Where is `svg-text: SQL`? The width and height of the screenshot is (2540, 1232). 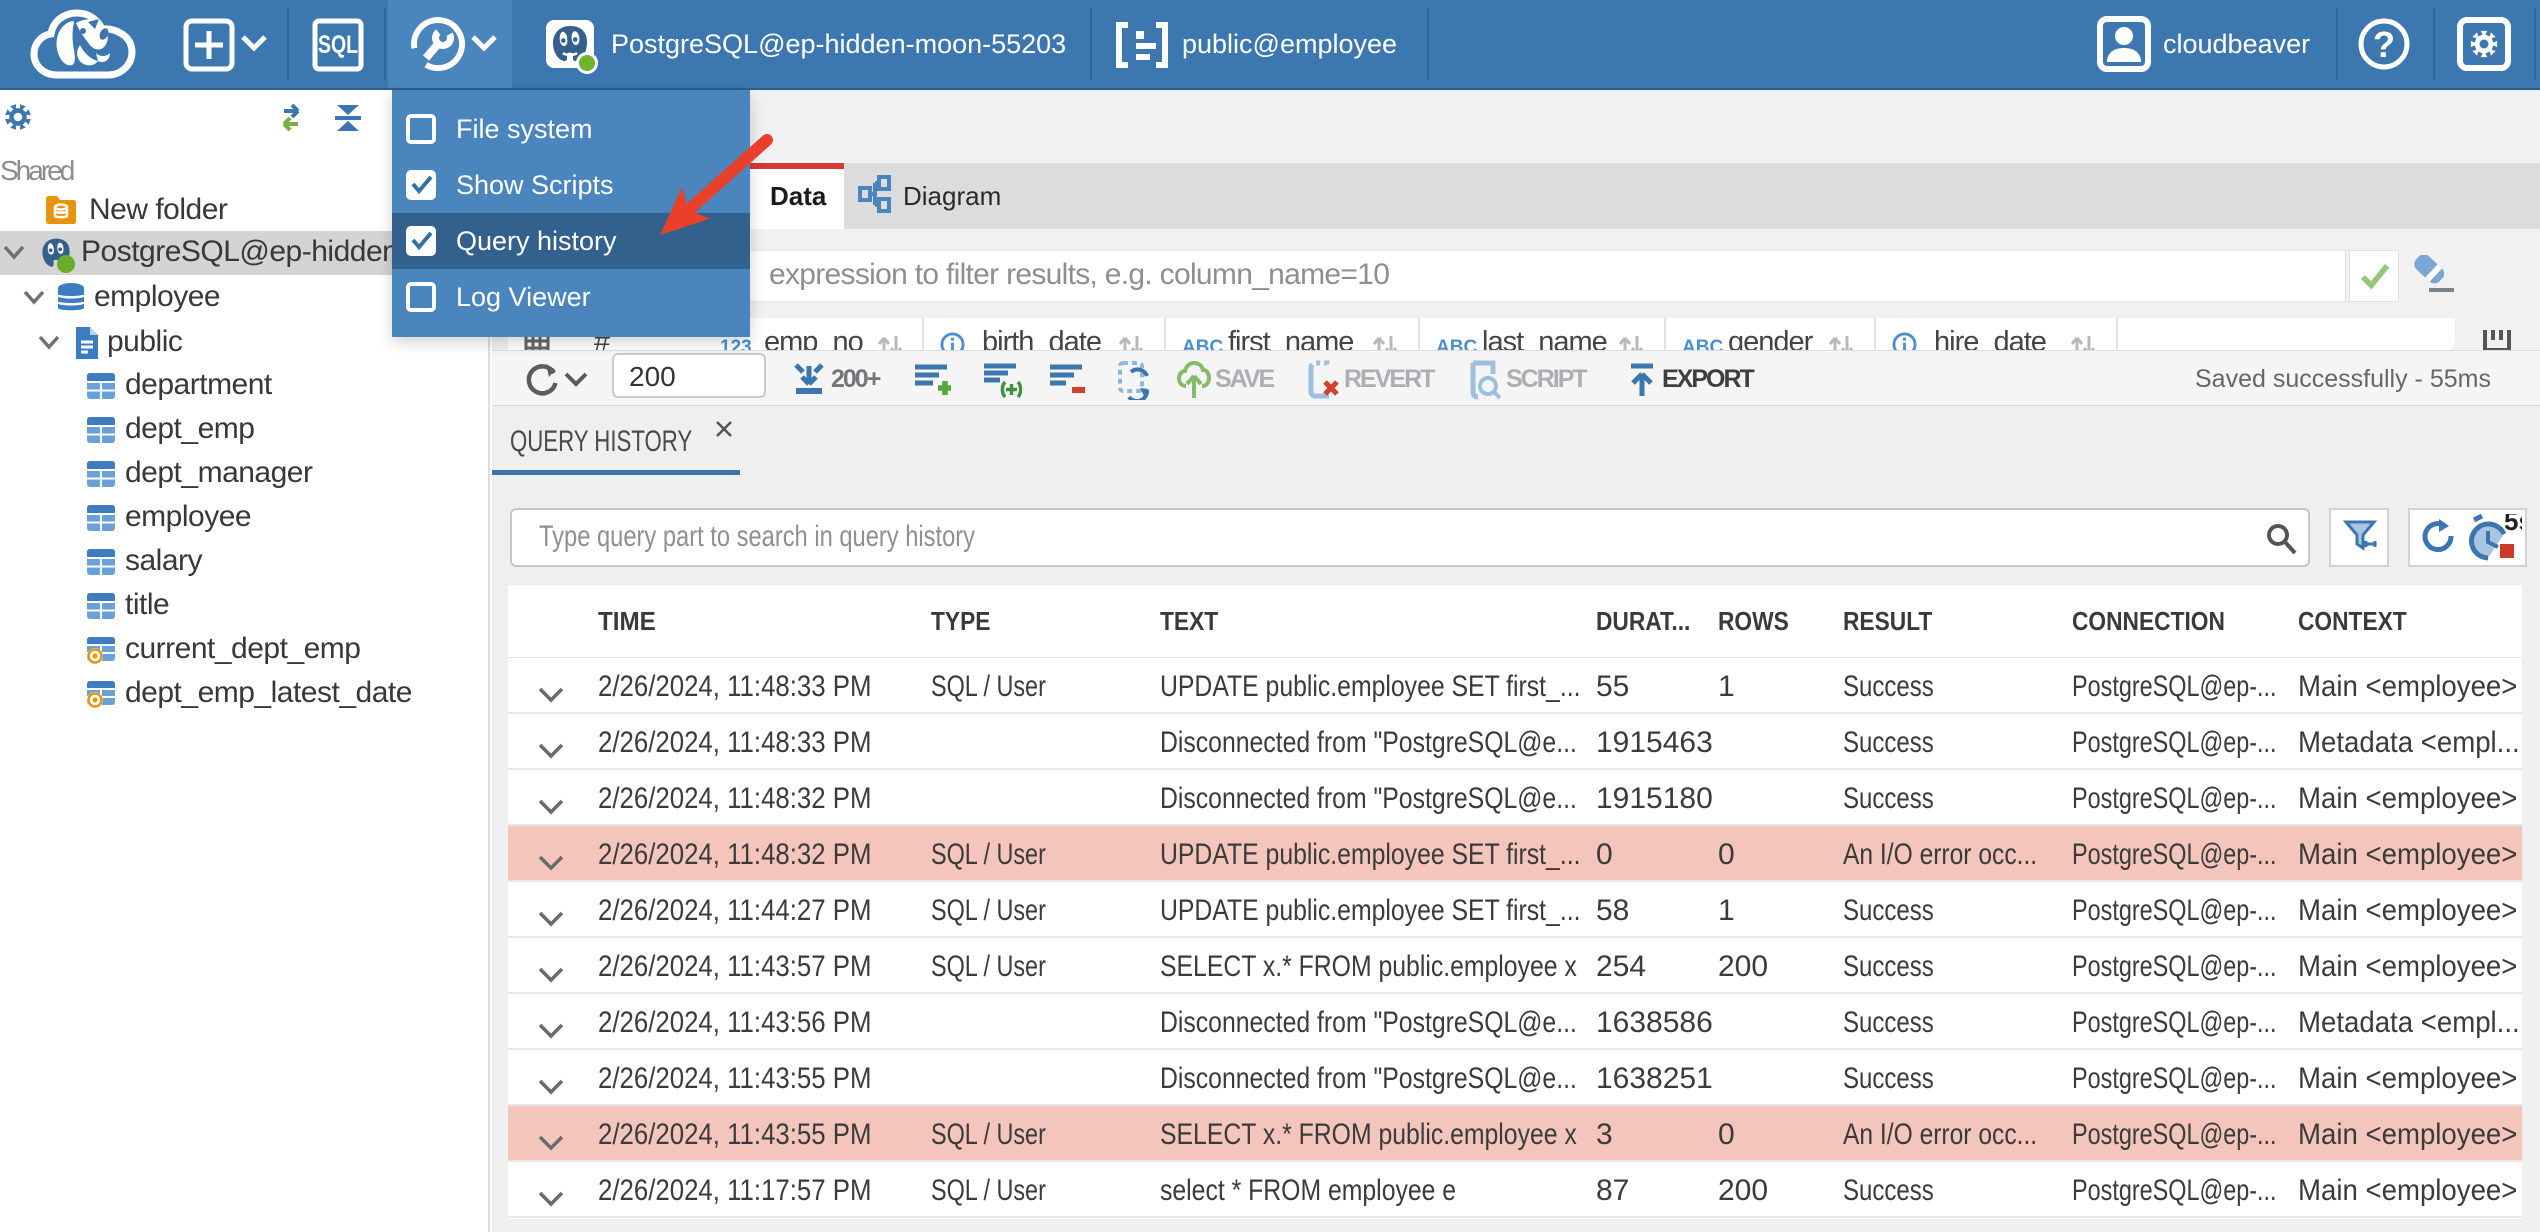
svg-text: SQL is located at coordinates (338, 45).